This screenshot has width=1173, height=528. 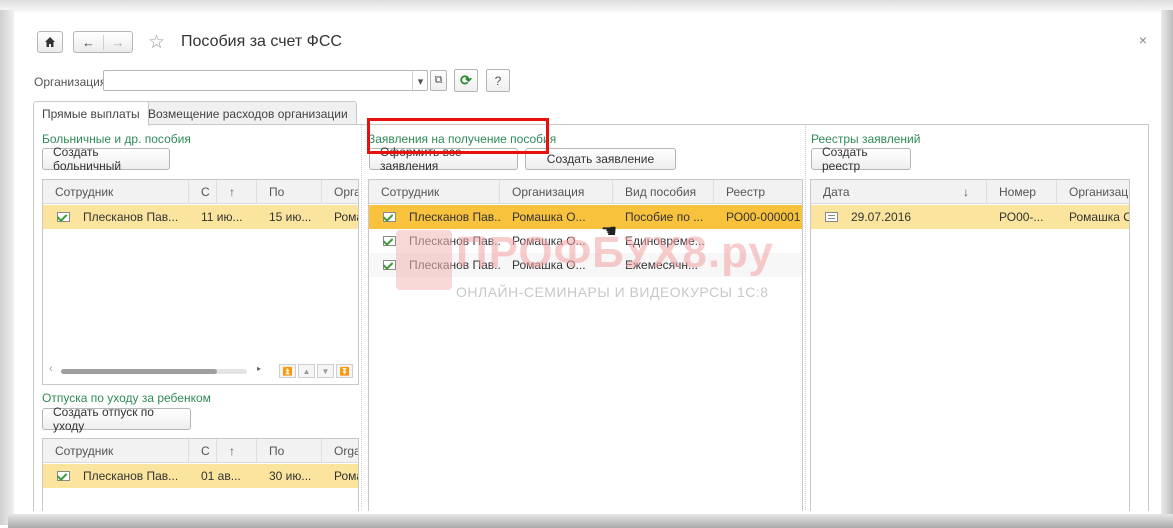 I want to click on button-label: Создать отпуск по уходу, so click(x=103, y=419).